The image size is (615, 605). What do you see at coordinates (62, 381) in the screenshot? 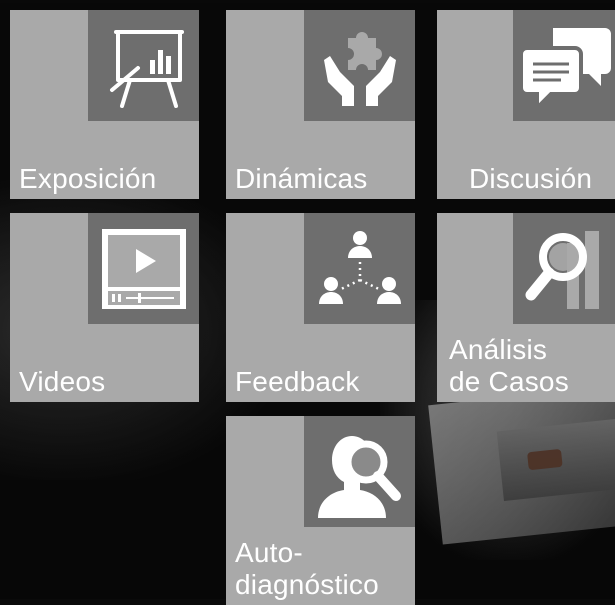
I see `tile-label: Videos` at bounding box center [62, 381].